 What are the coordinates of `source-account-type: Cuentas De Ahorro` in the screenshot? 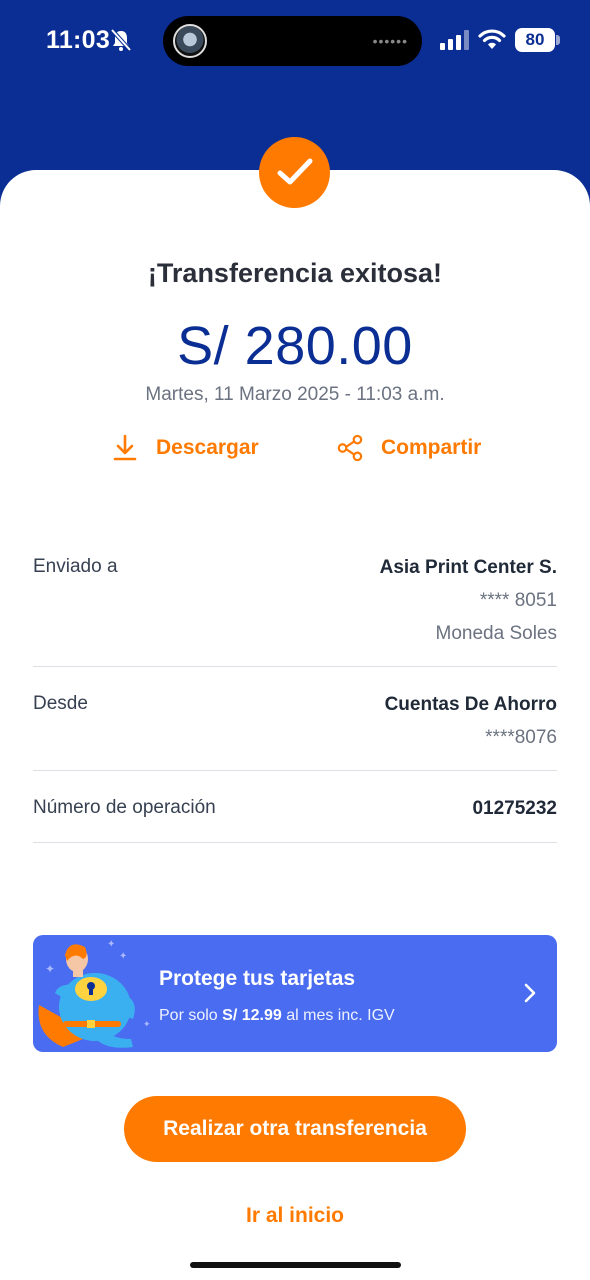 It's located at (470, 704).